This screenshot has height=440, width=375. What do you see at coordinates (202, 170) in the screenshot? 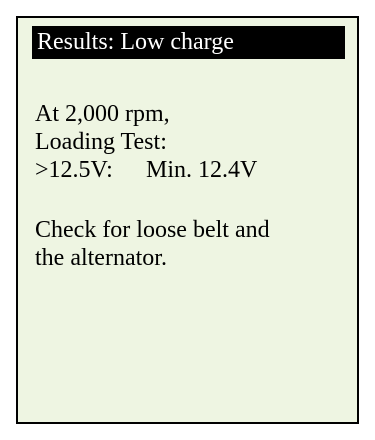
I see `minimum-voltage: Min. 12.4V` at bounding box center [202, 170].